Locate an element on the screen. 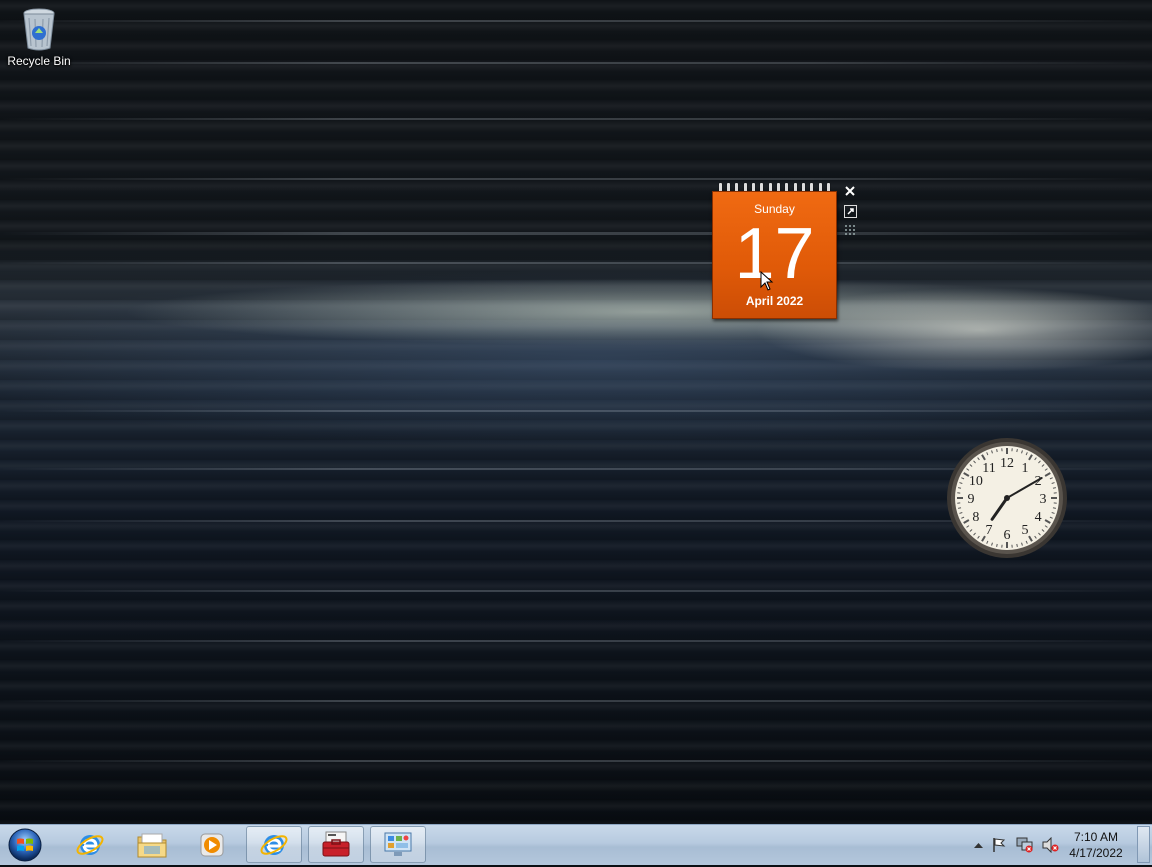 Image resolution: width=1152 pixels, height=867 pixels. taskbar-window-control-panel is located at coordinates (398, 844).